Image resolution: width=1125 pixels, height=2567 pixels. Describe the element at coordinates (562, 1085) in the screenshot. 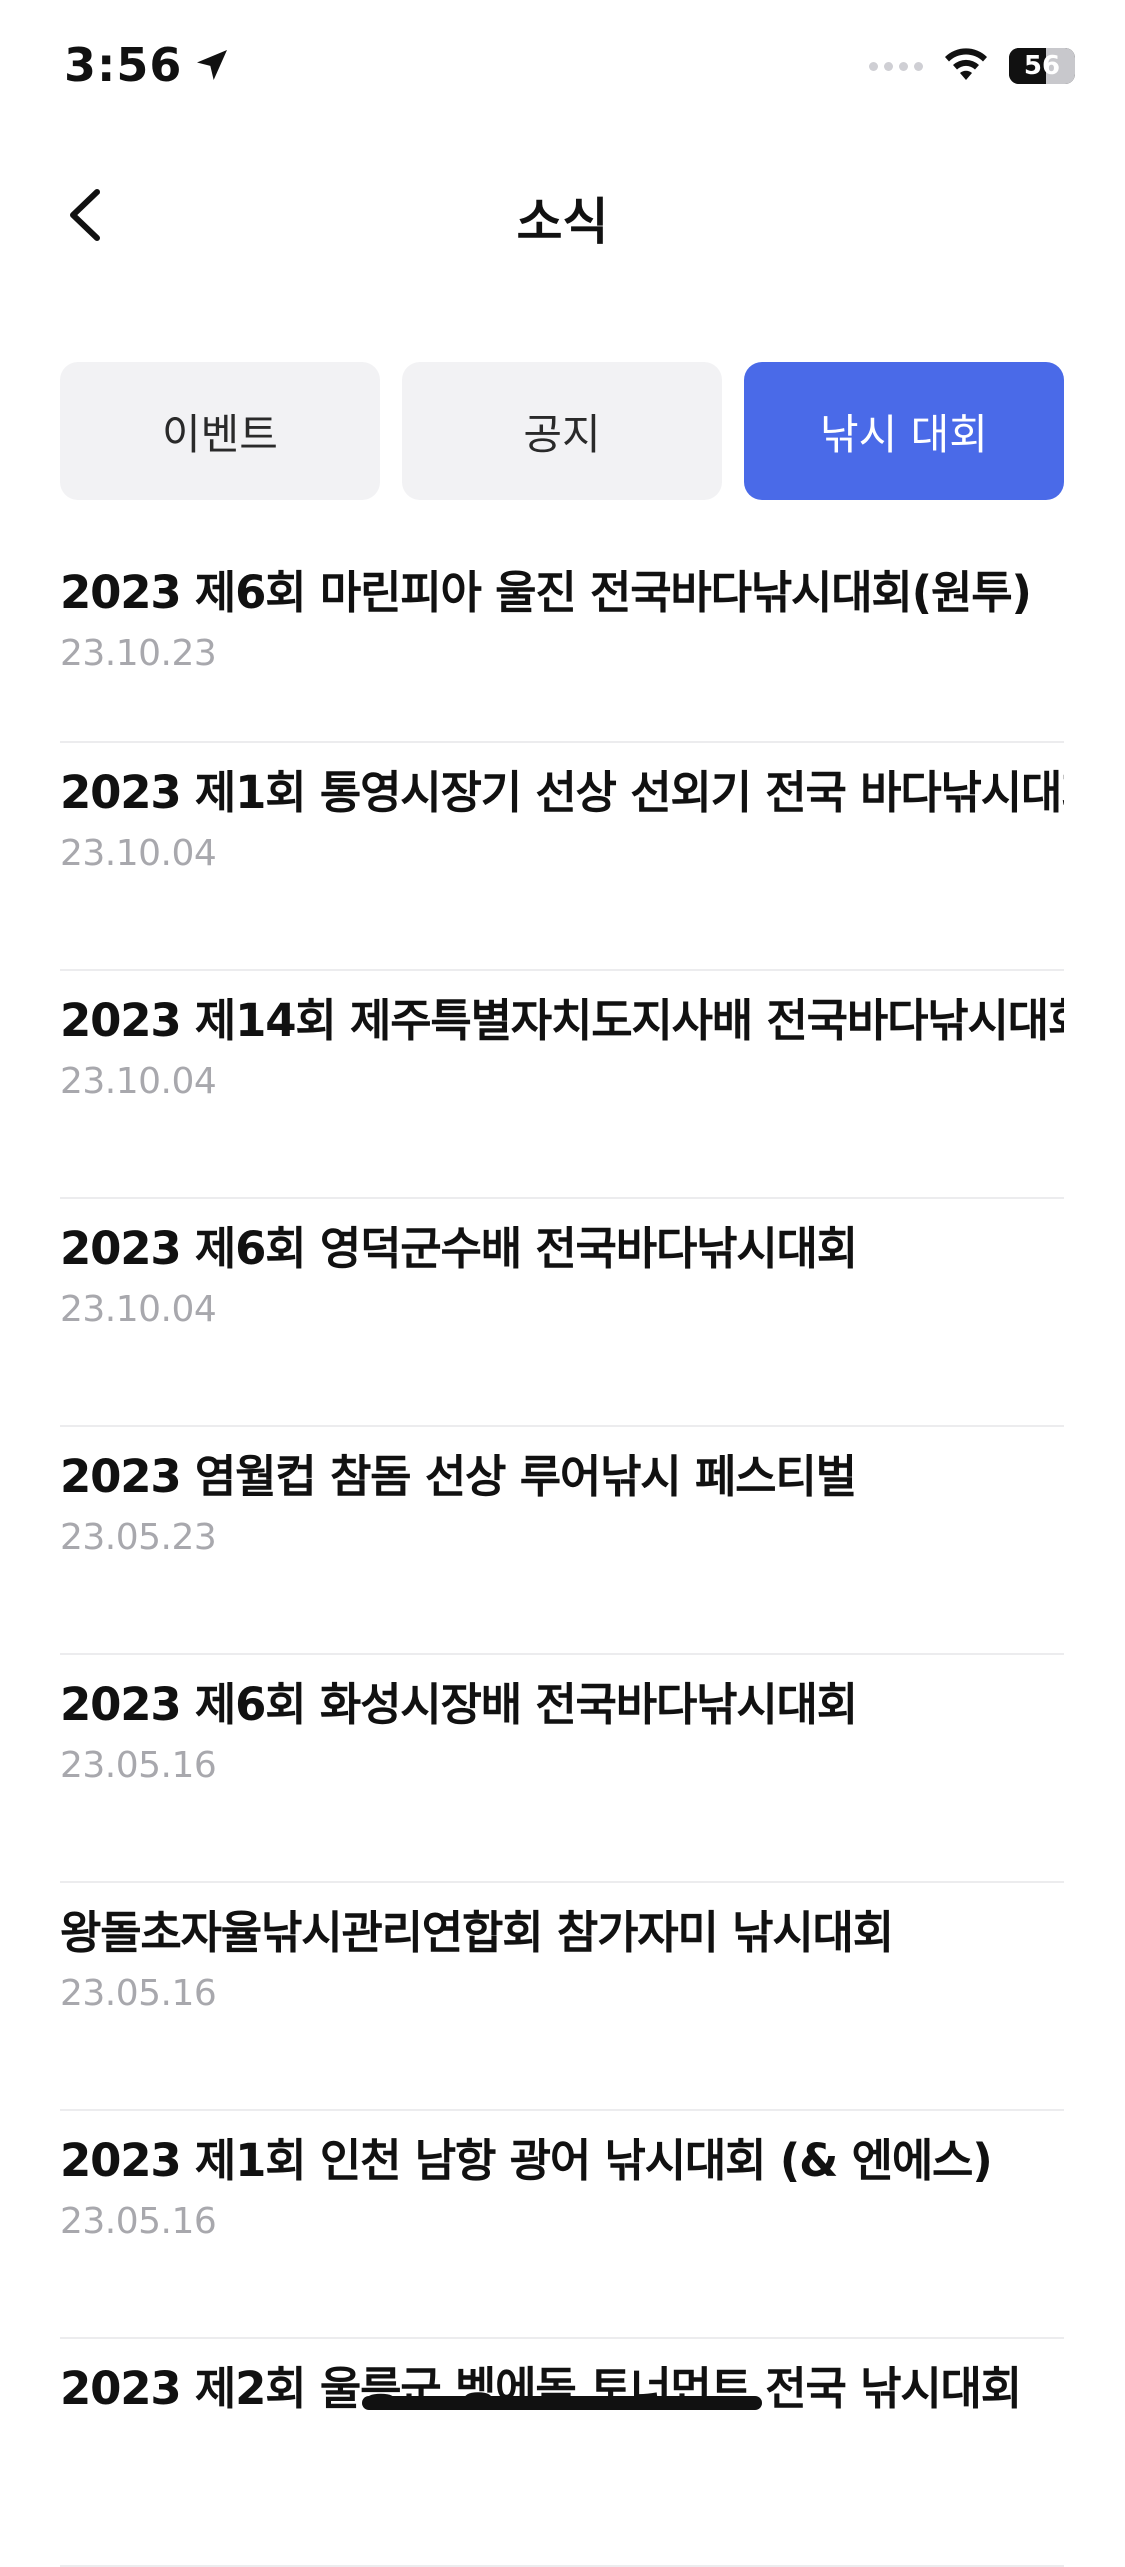

I see `list-item: 2023 제14회 제주특별자치도지사배 전국바다낚시대회 23.10.04` at that location.